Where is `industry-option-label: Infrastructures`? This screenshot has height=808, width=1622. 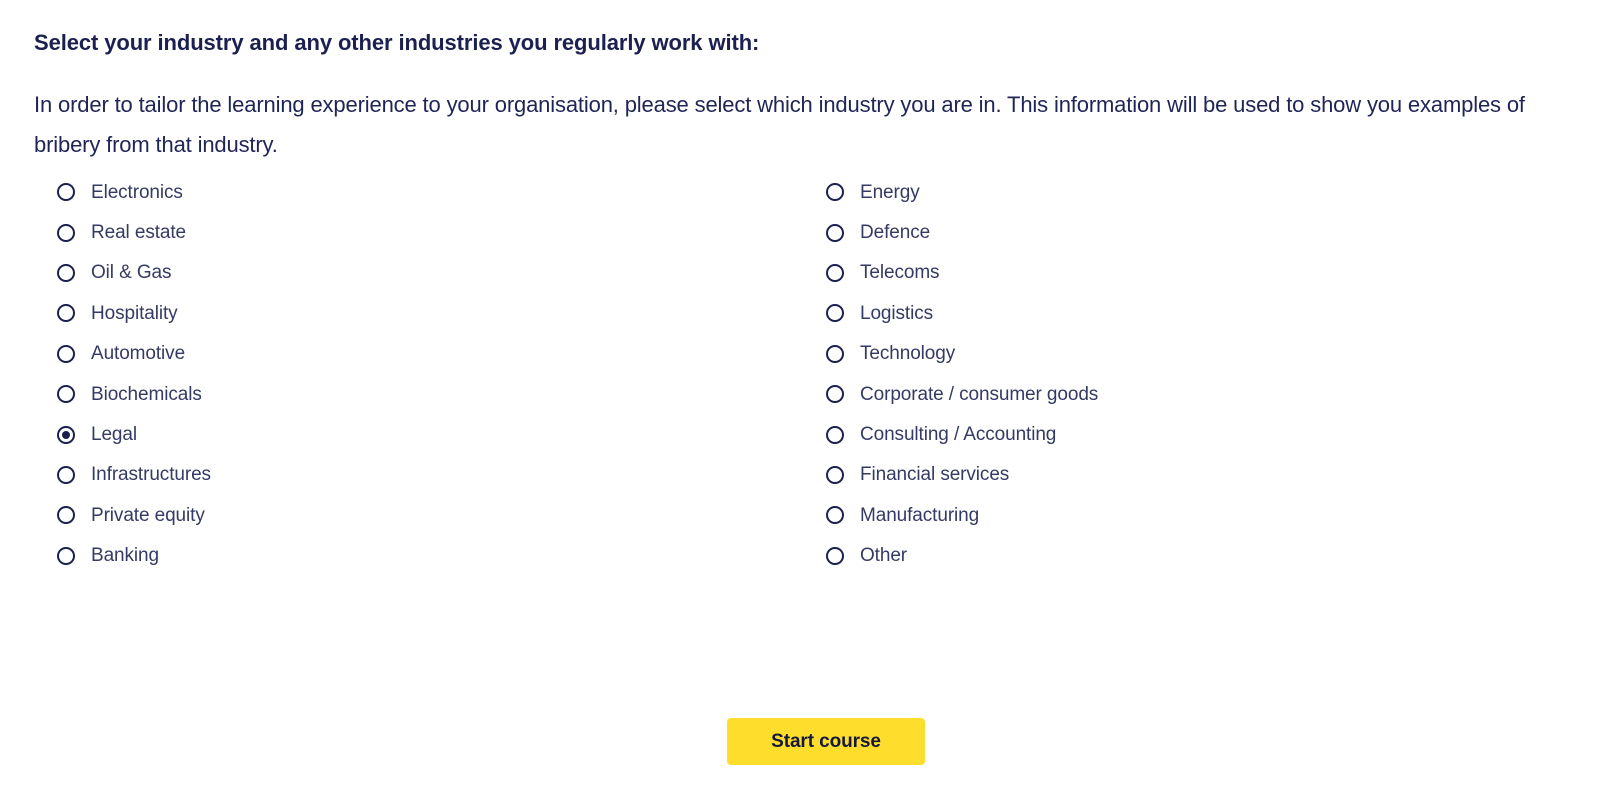 industry-option-label: Infrastructures is located at coordinates (151, 475).